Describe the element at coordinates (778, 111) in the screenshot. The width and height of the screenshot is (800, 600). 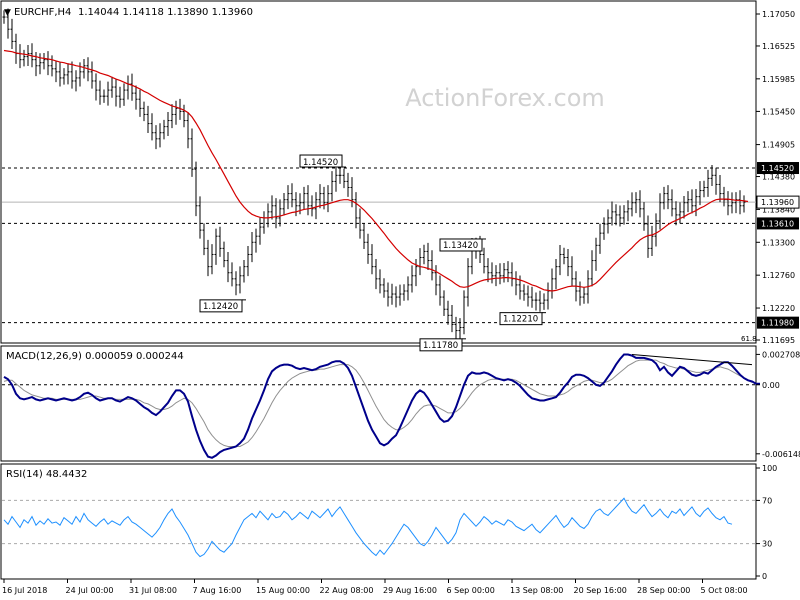
I see `price-y-tick-label: 1.15450` at that location.